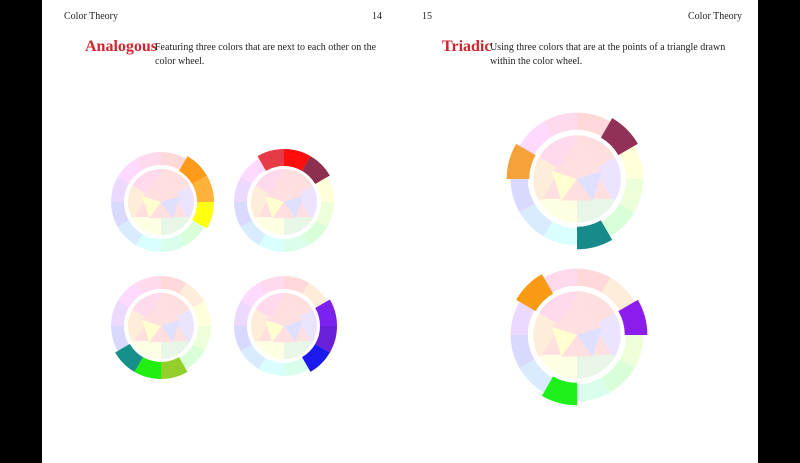 This screenshot has width=800, height=463. I want to click on analogous-wheel-orange-yellow, so click(162, 202).